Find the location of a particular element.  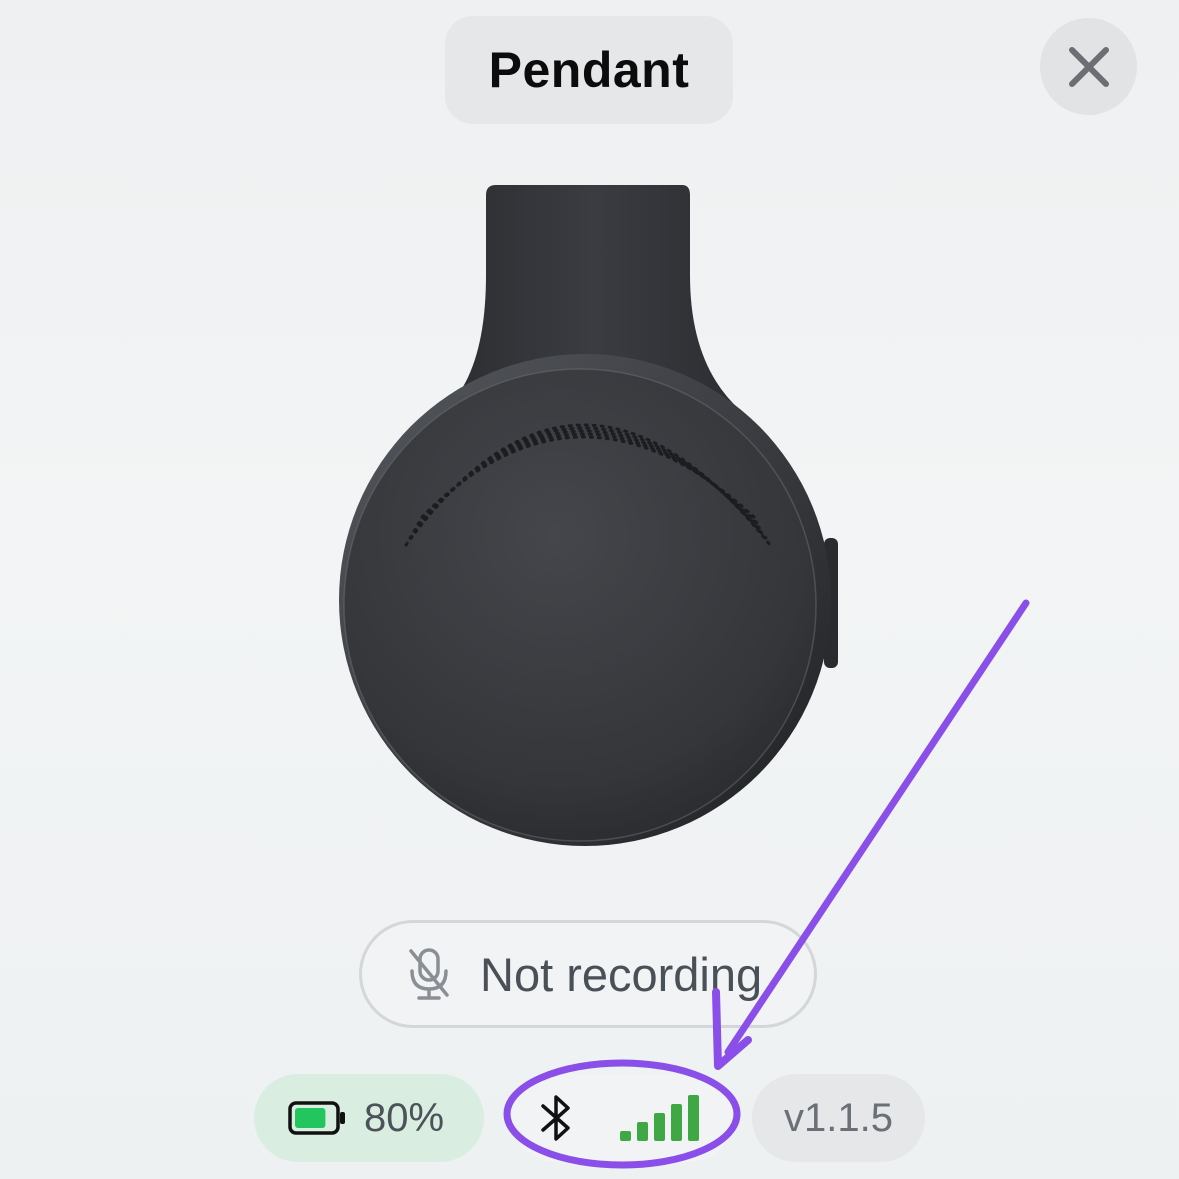

recording-status-pill: Not recording is located at coordinates (588, 974).